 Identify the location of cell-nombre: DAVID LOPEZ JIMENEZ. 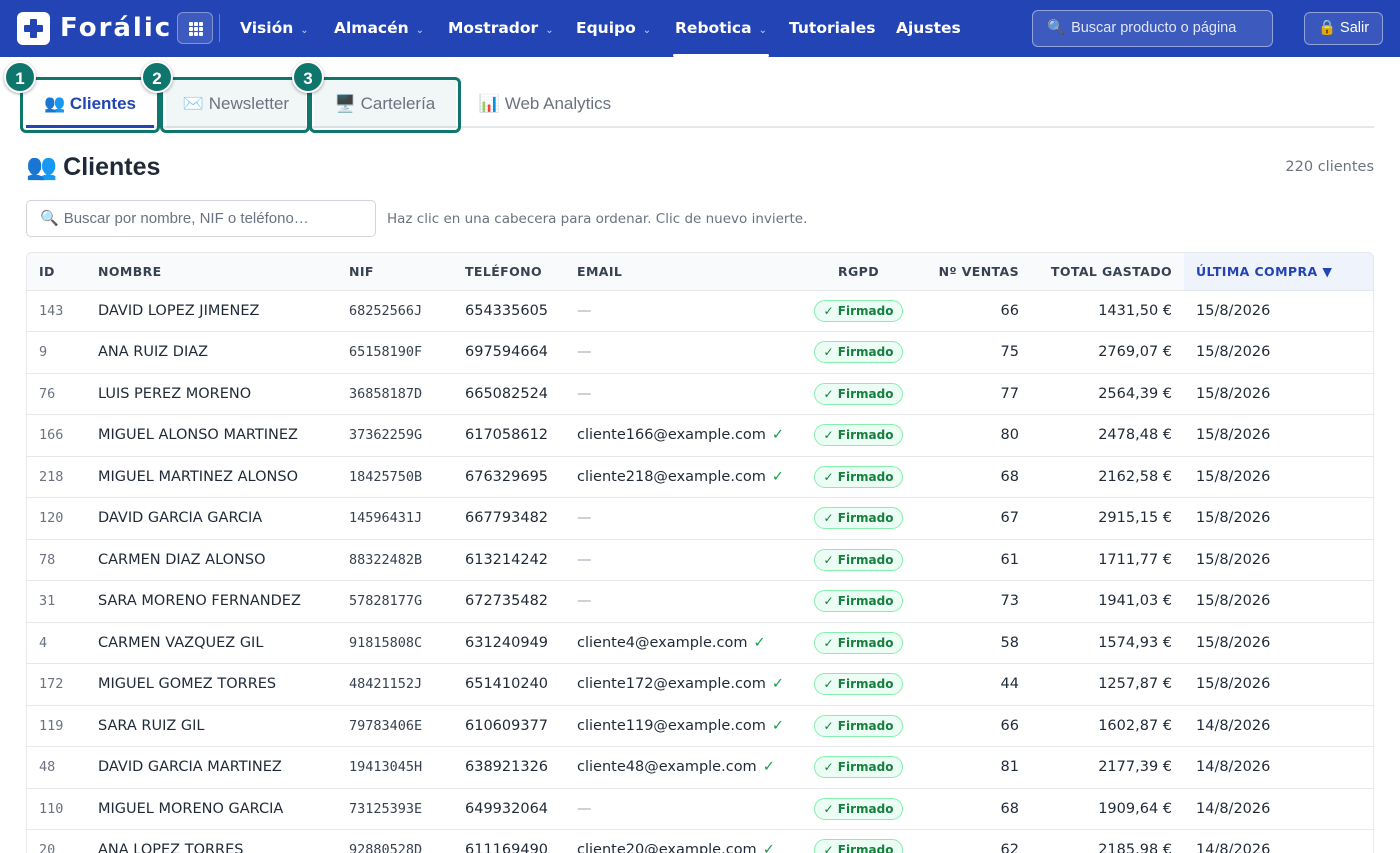
(211, 311).